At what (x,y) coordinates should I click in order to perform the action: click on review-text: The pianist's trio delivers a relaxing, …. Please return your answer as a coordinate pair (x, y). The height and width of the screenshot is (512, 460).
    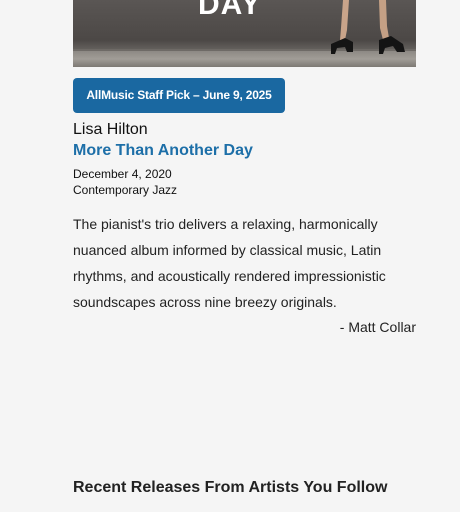
    Looking at the image, I should click on (229, 263).